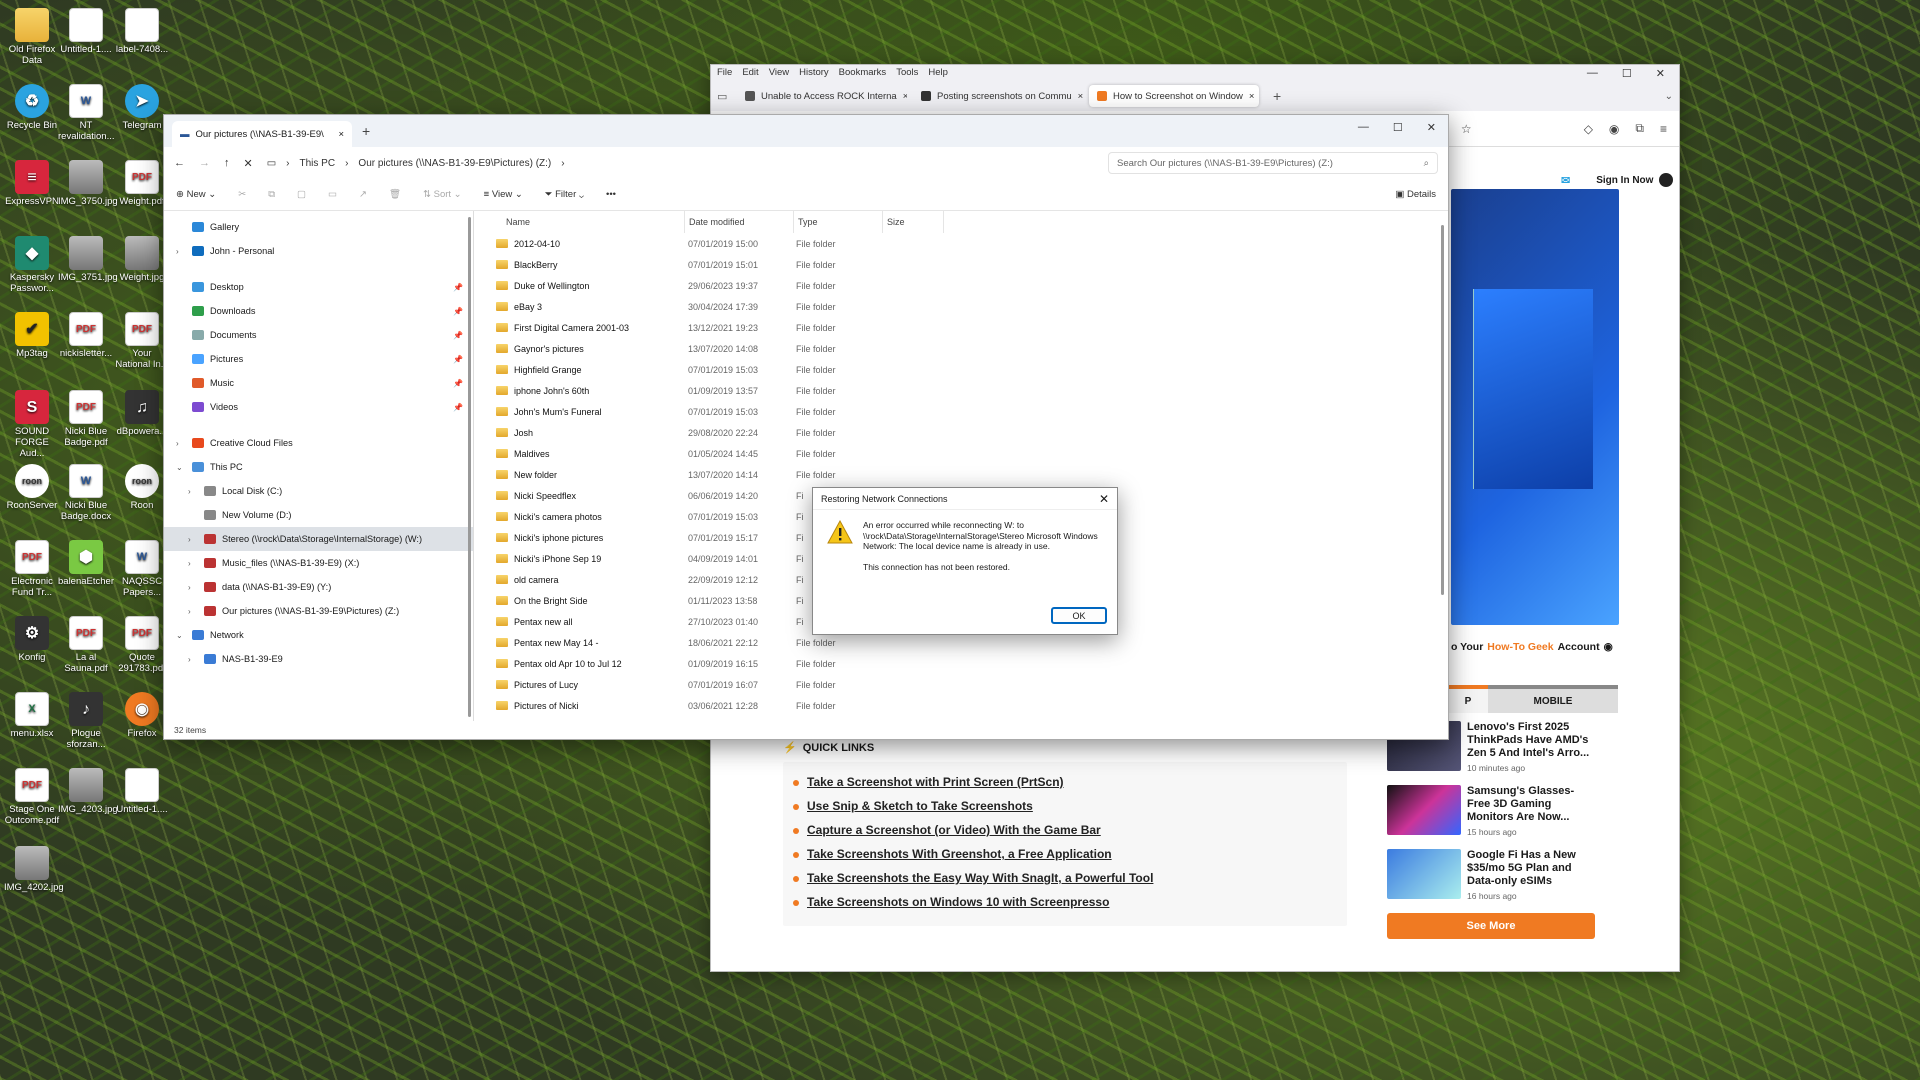  Describe the element at coordinates (196, 194) in the screenshot. I see `new-button: ⊕ New ⌄` at that location.